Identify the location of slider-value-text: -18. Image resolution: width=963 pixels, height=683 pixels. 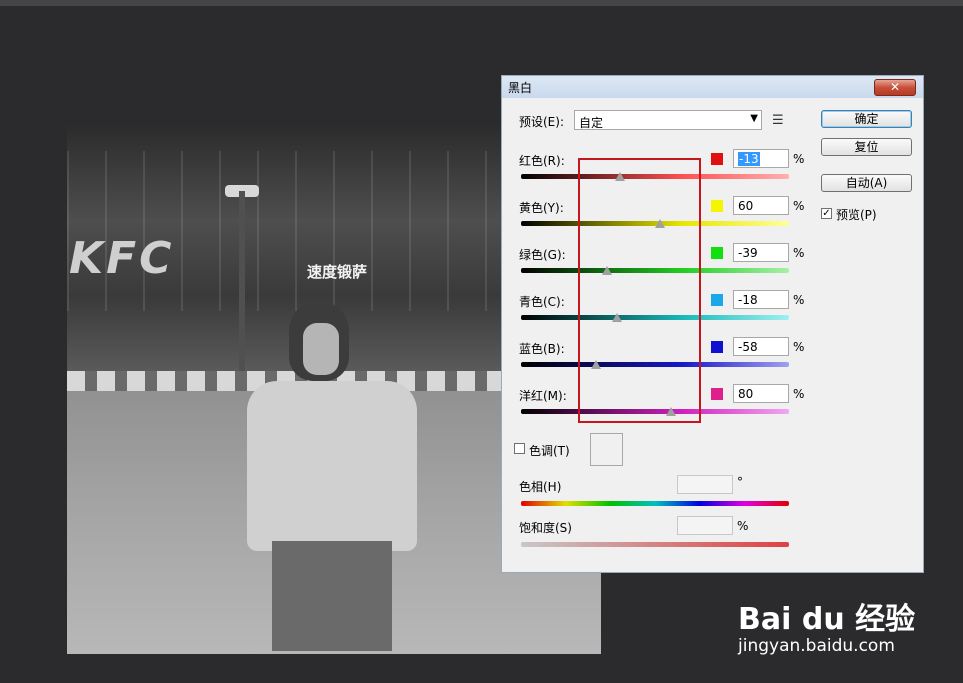
(748, 300).